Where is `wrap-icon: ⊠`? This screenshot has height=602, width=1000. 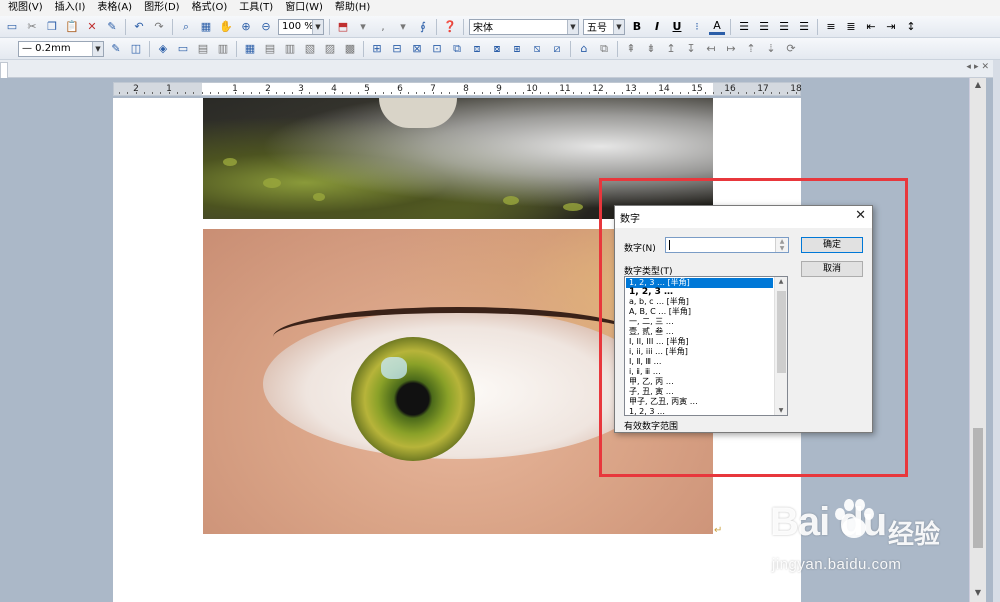
wrap-icon: ⊠ is located at coordinates (417, 49).